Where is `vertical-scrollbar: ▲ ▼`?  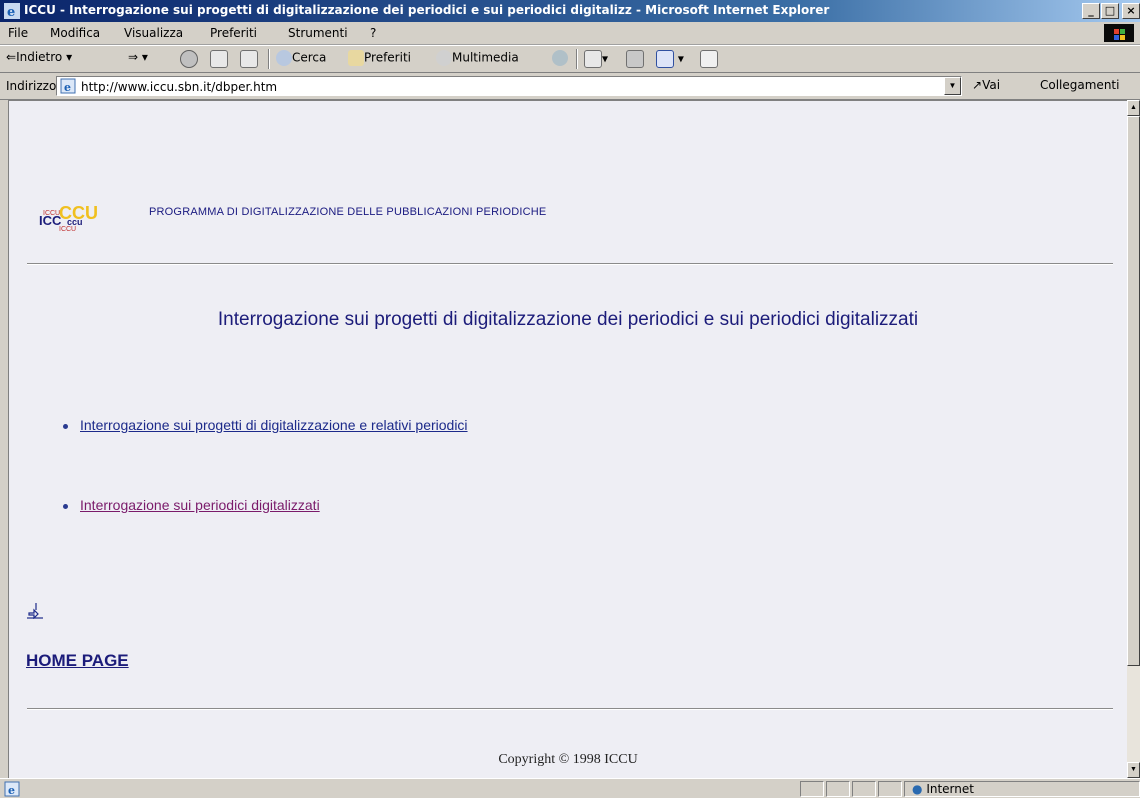
vertical-scrollbar: ▲ ▼ is located at coordinates (1133, 439).